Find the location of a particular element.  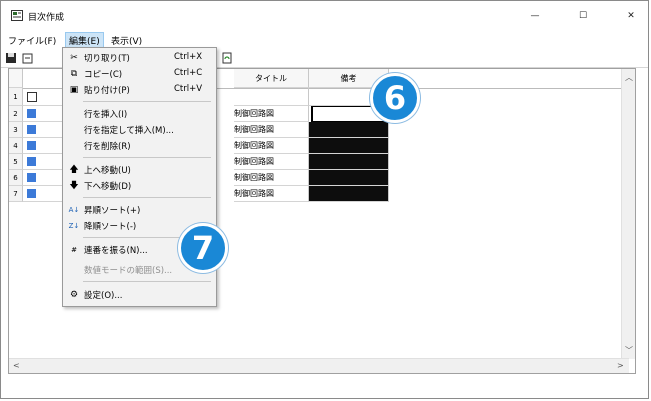

menu-item-label: 昇順ソート(+) is located at coordinates (112, 211).